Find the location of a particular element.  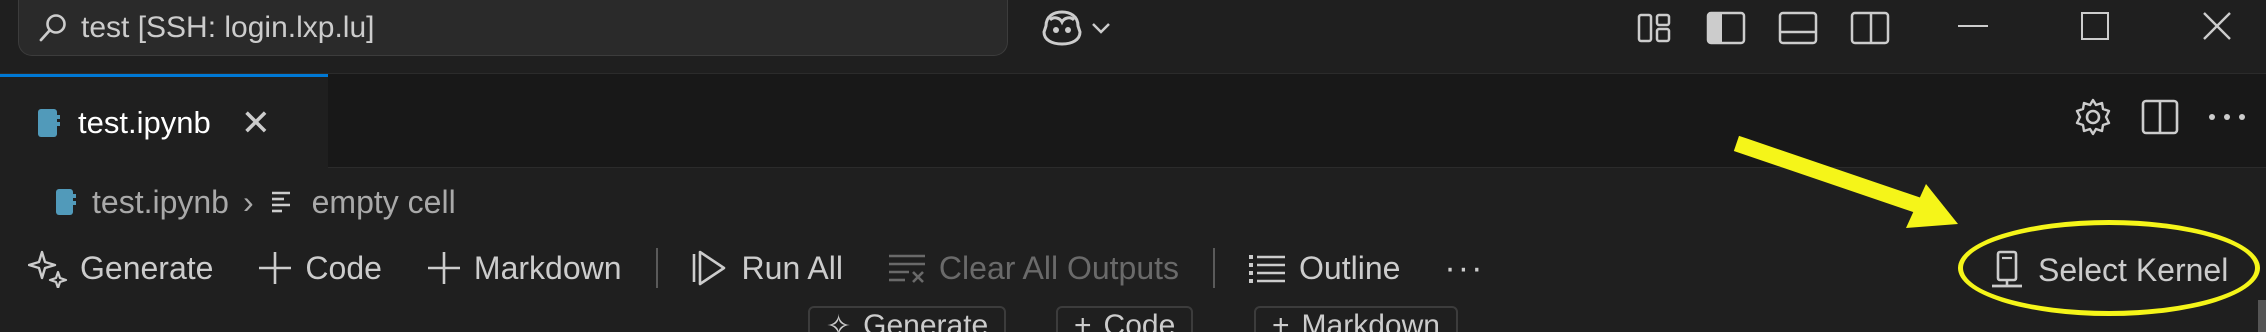

notebook-more-button: ··· is located at coordinates (1464, 268).